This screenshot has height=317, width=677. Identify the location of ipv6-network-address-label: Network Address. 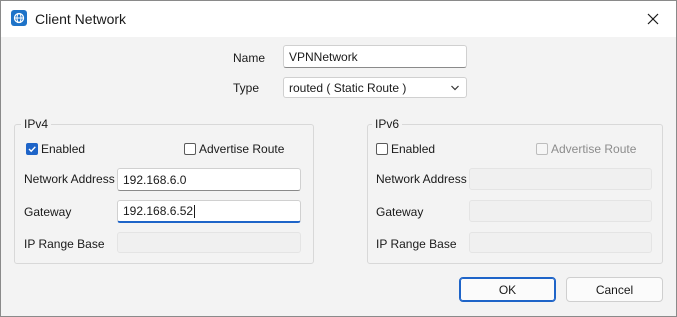
(421, 179).